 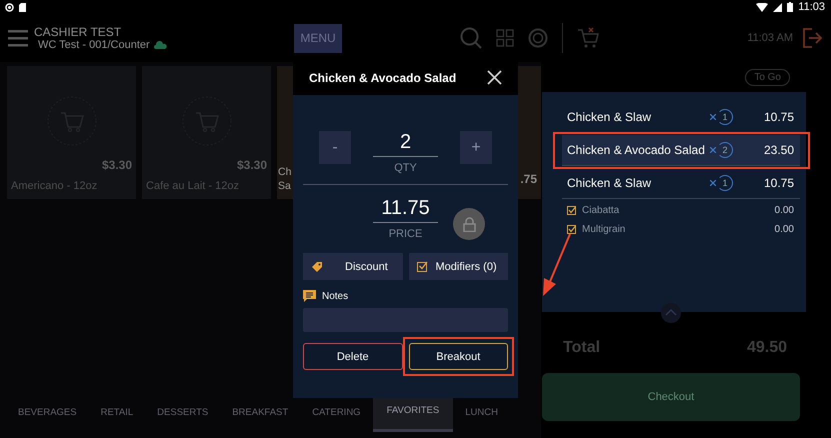 What do you see at coordinates (405, 234) in the screenshot?
I see `price-label: PRICE` at bounding box center [405, 234].